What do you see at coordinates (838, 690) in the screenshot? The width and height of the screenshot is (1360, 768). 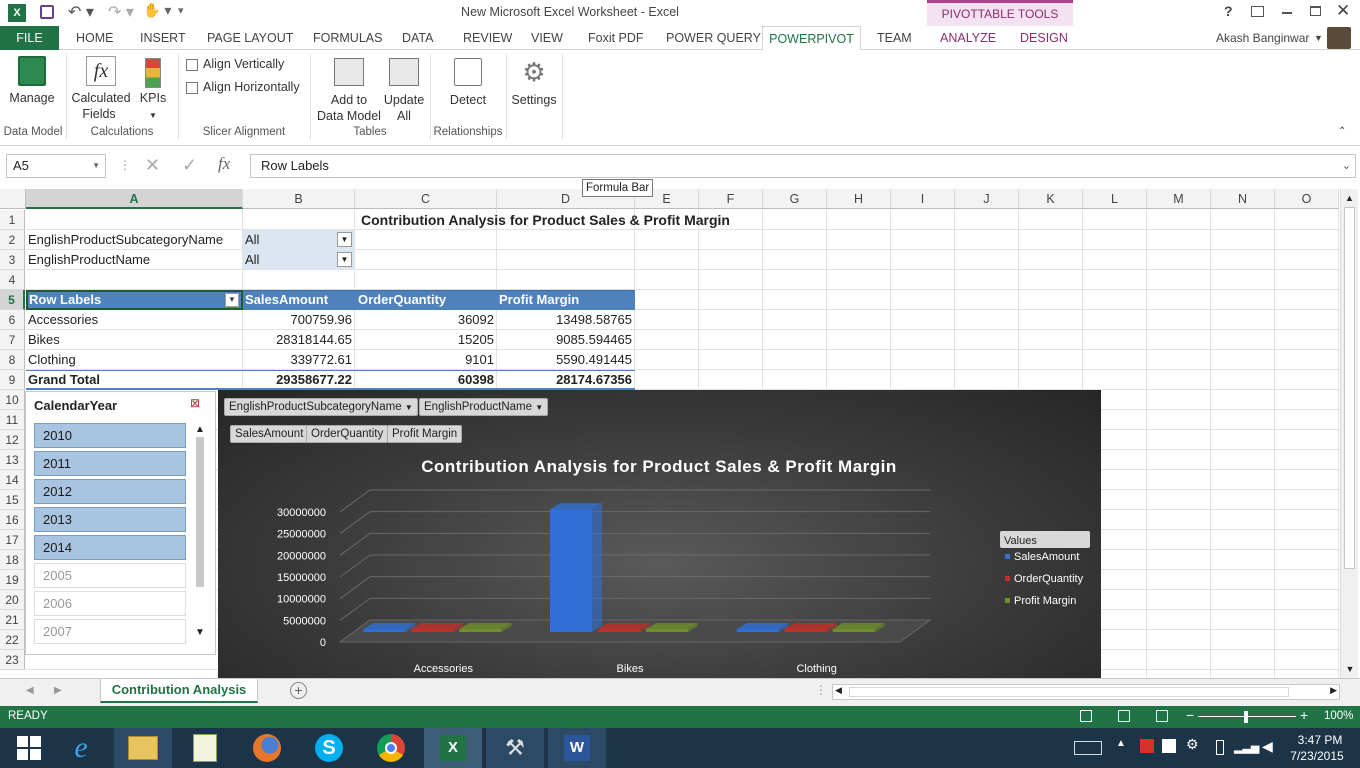 I see `hscroll-left-icon: ◀` at bounding box center [838, 690].